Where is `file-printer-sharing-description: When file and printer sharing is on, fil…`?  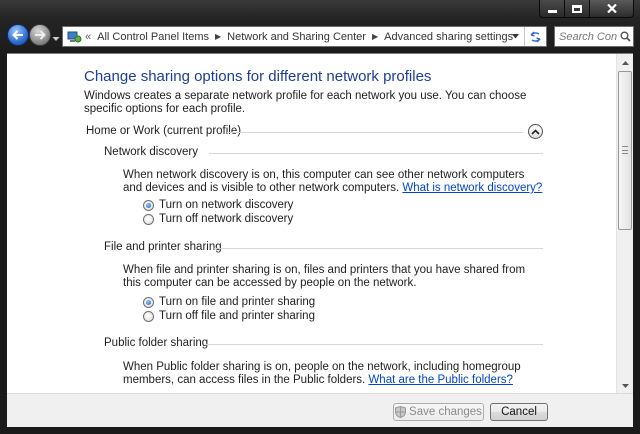
file-printer-sharing-description: When file and printer sharing is on, fil… is located at coordinates (324, 276).